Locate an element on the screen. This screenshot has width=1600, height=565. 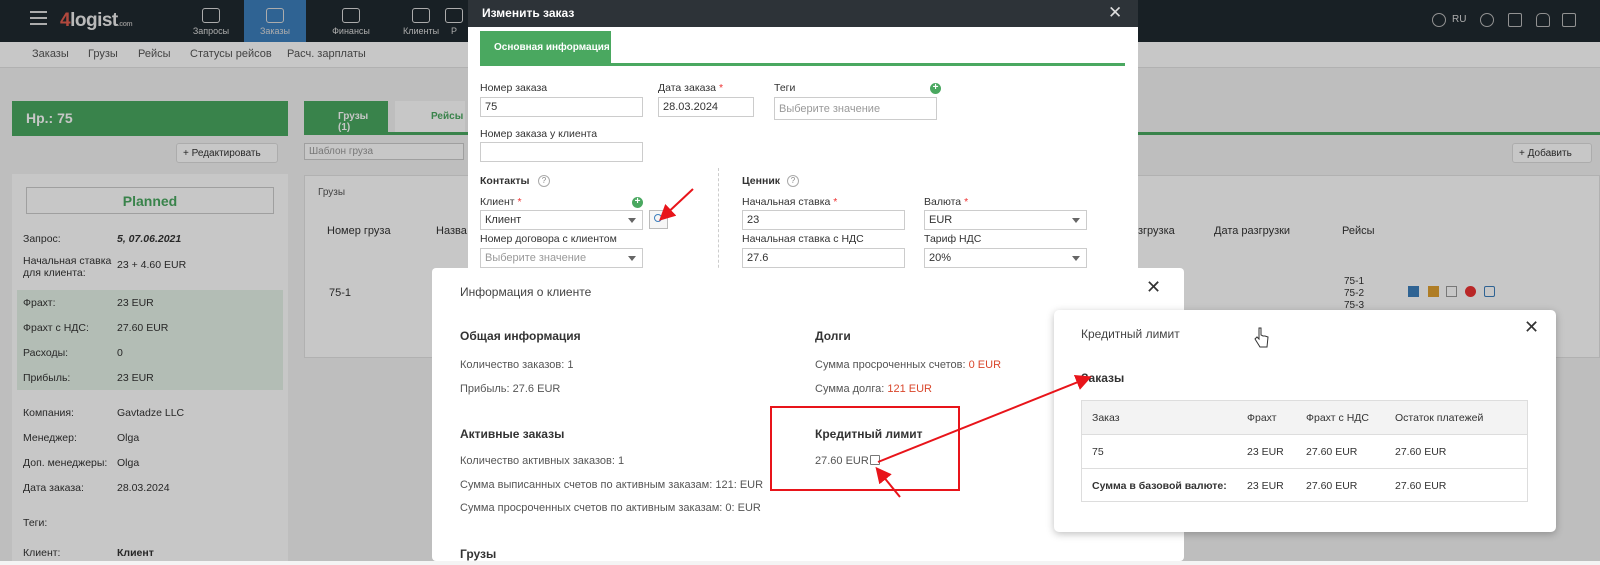
arrow-to-link is located at coordinates (888, 482).